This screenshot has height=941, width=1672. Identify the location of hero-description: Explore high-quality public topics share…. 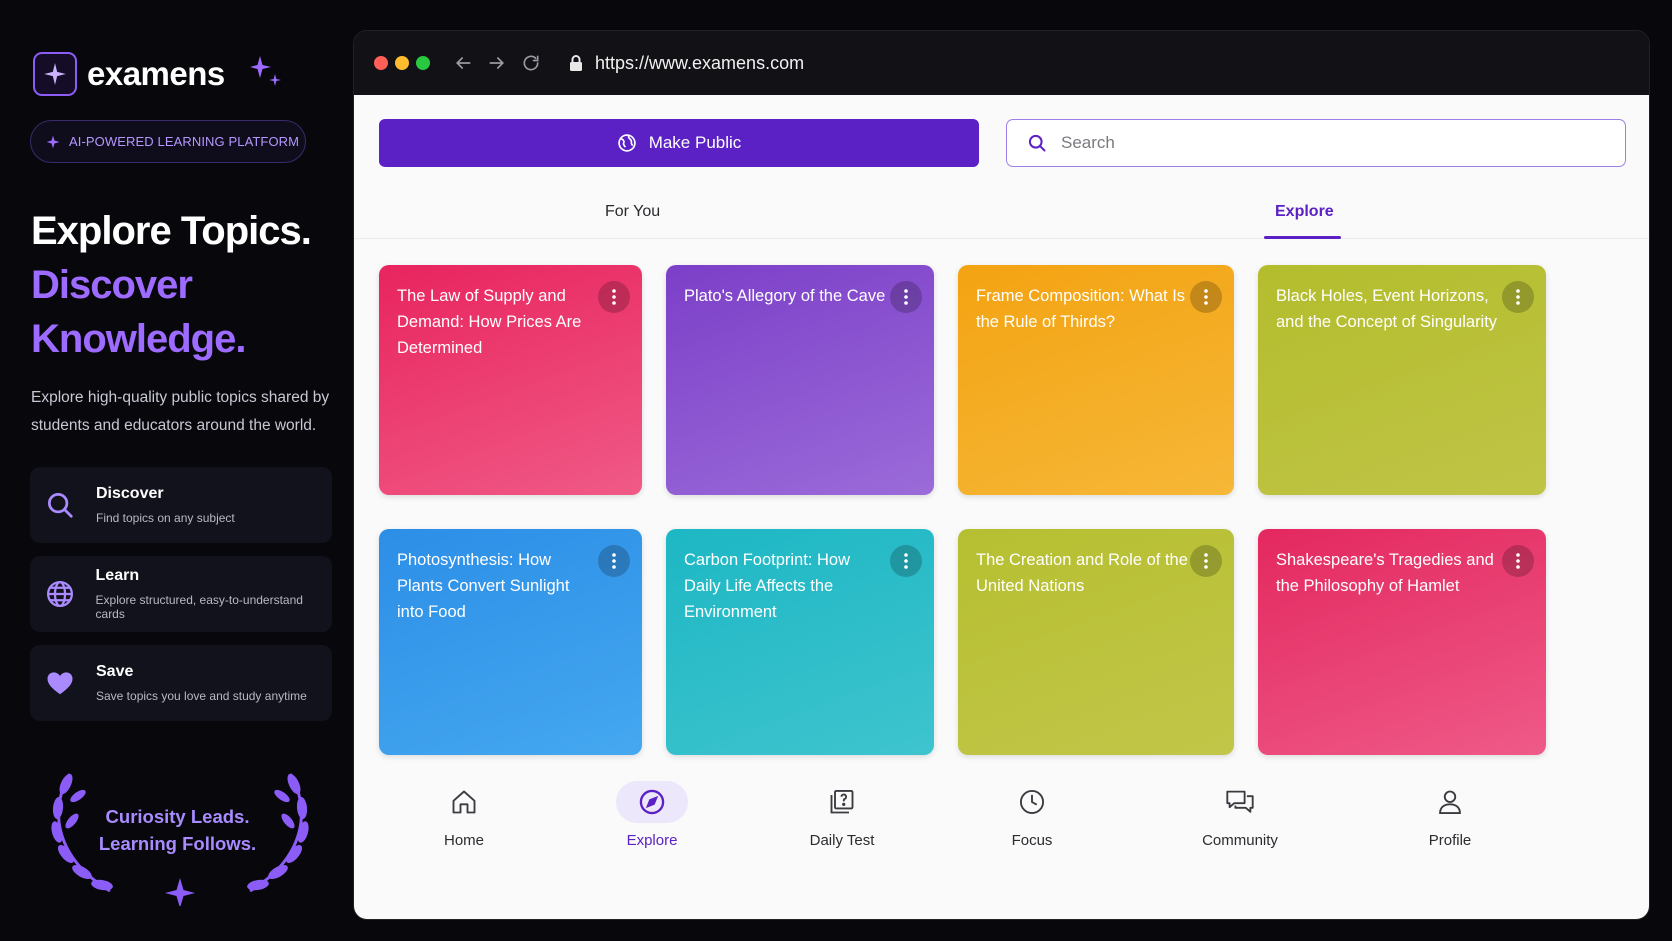
(180, 411).